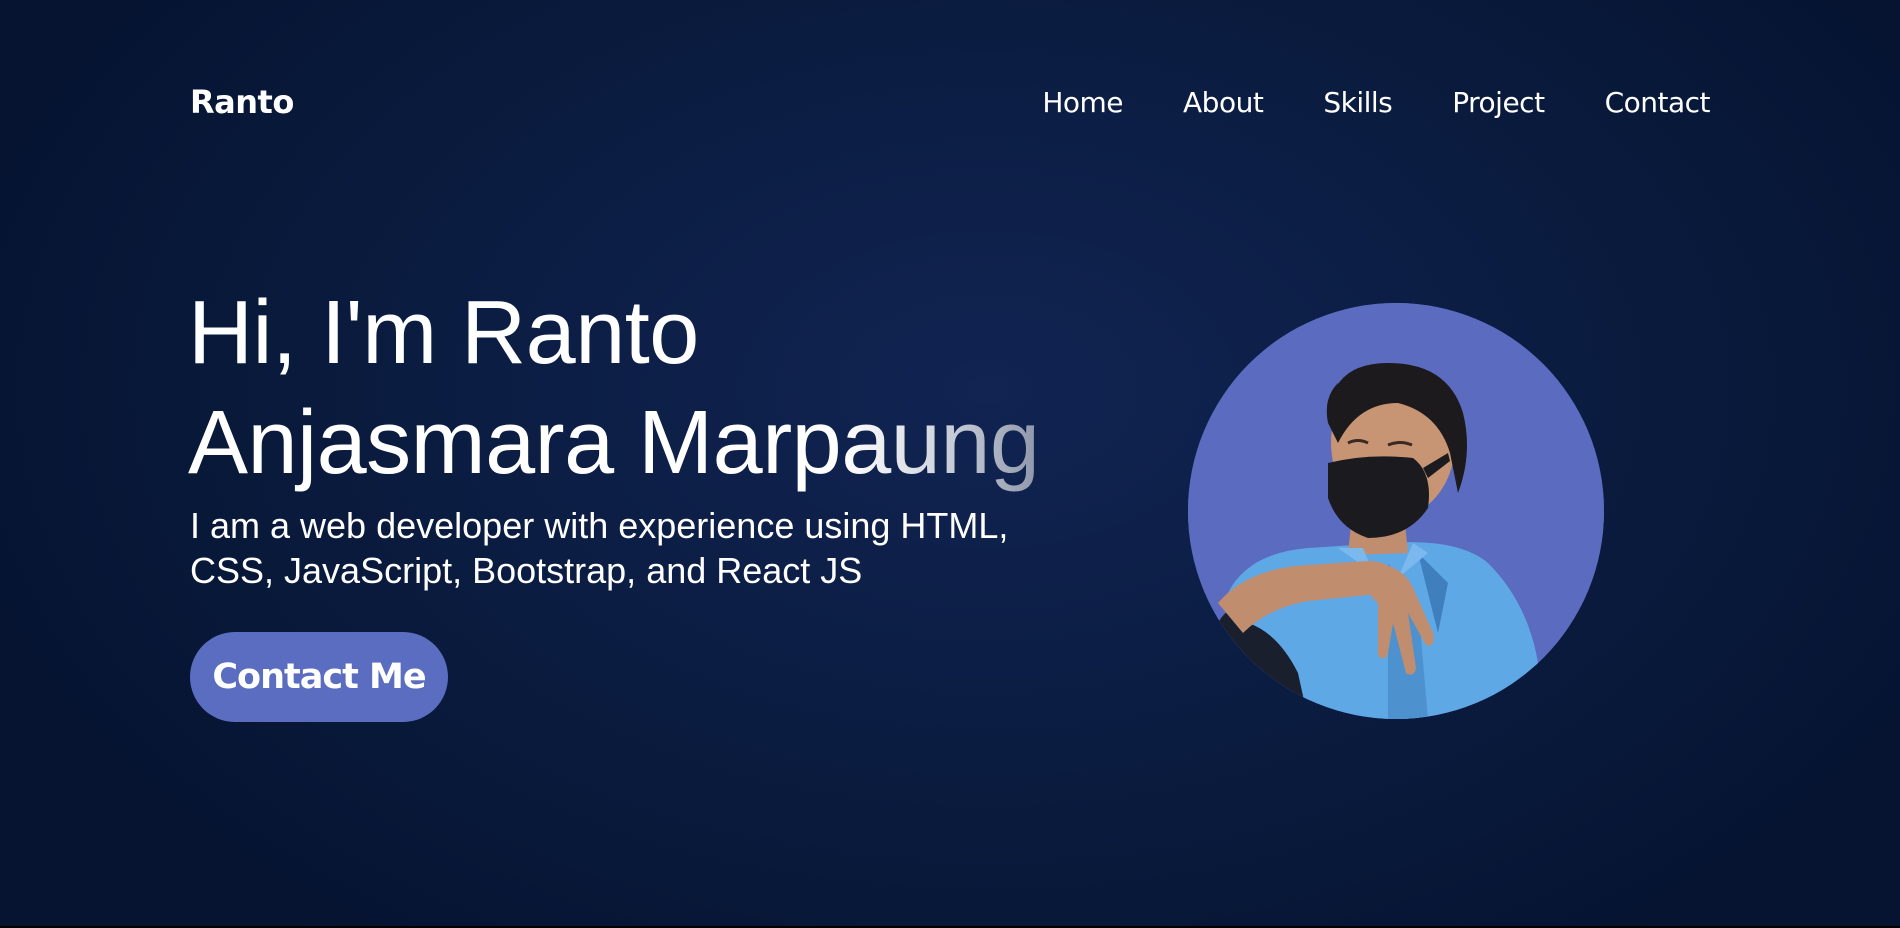 The width and height of the screenshot is (1900, 928). Describe the element at coordinates (443, 333) in the screenshot. I see `hero-title-line-1: Hi, I'm Ranto` at that location.